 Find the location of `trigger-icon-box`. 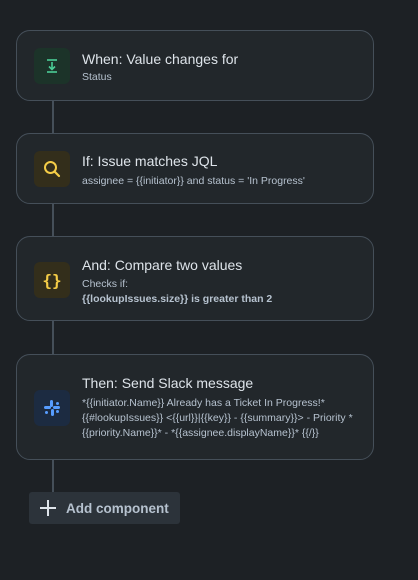

trigger-icon-box is located at coordinates (52, 66).